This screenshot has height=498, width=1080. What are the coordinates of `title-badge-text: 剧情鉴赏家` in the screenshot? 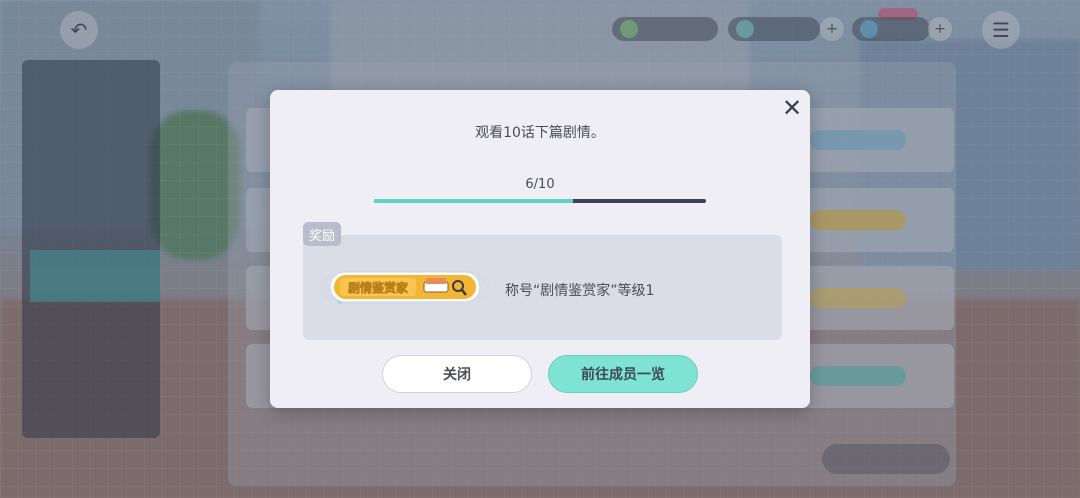 It's located at (378, 287).